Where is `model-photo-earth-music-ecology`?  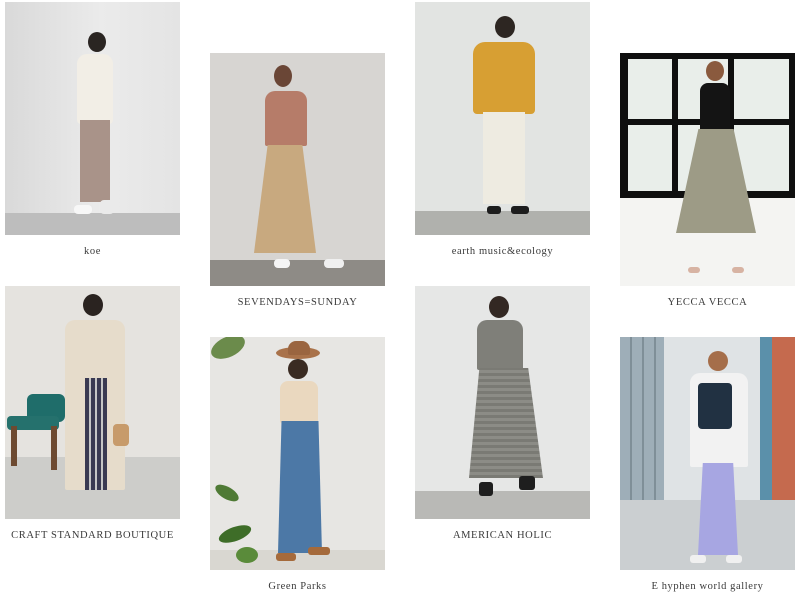 model-photo-earth-music-ecology is located at coordinates (502, 118).